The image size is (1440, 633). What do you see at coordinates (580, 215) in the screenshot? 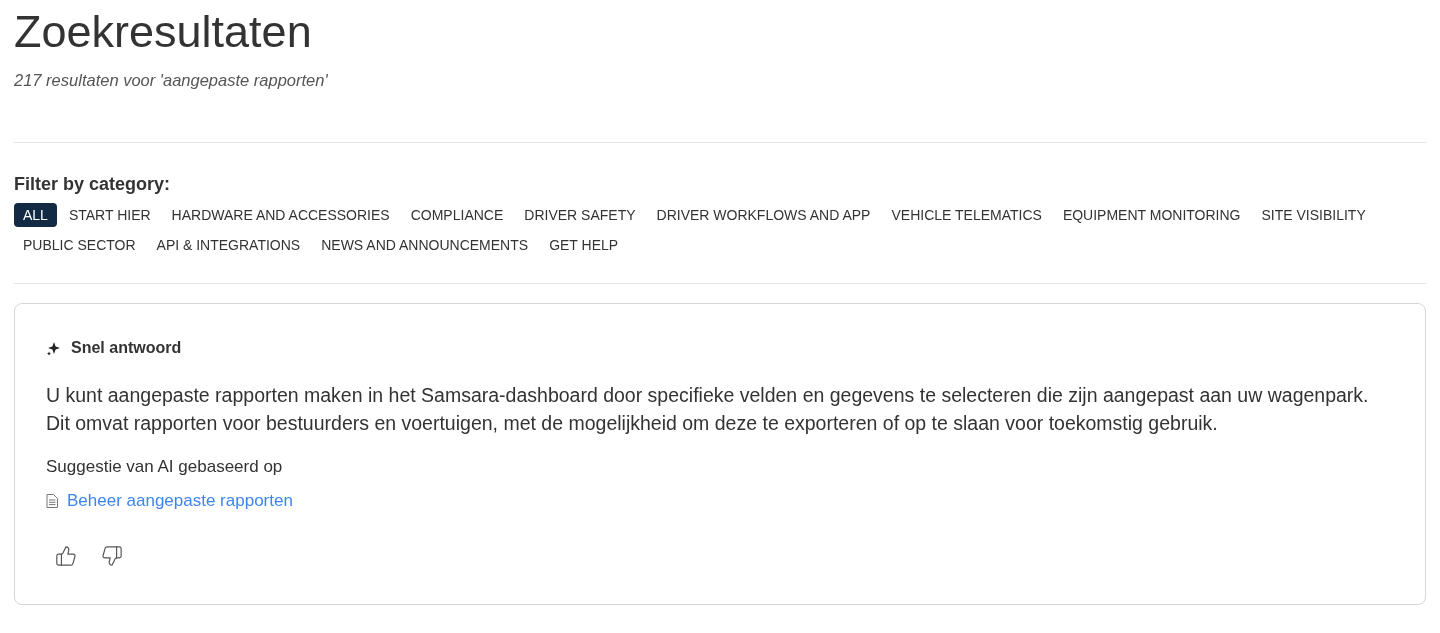
I see `category-chip: DRIVER SAFETY` at bounding box center [580, 215].